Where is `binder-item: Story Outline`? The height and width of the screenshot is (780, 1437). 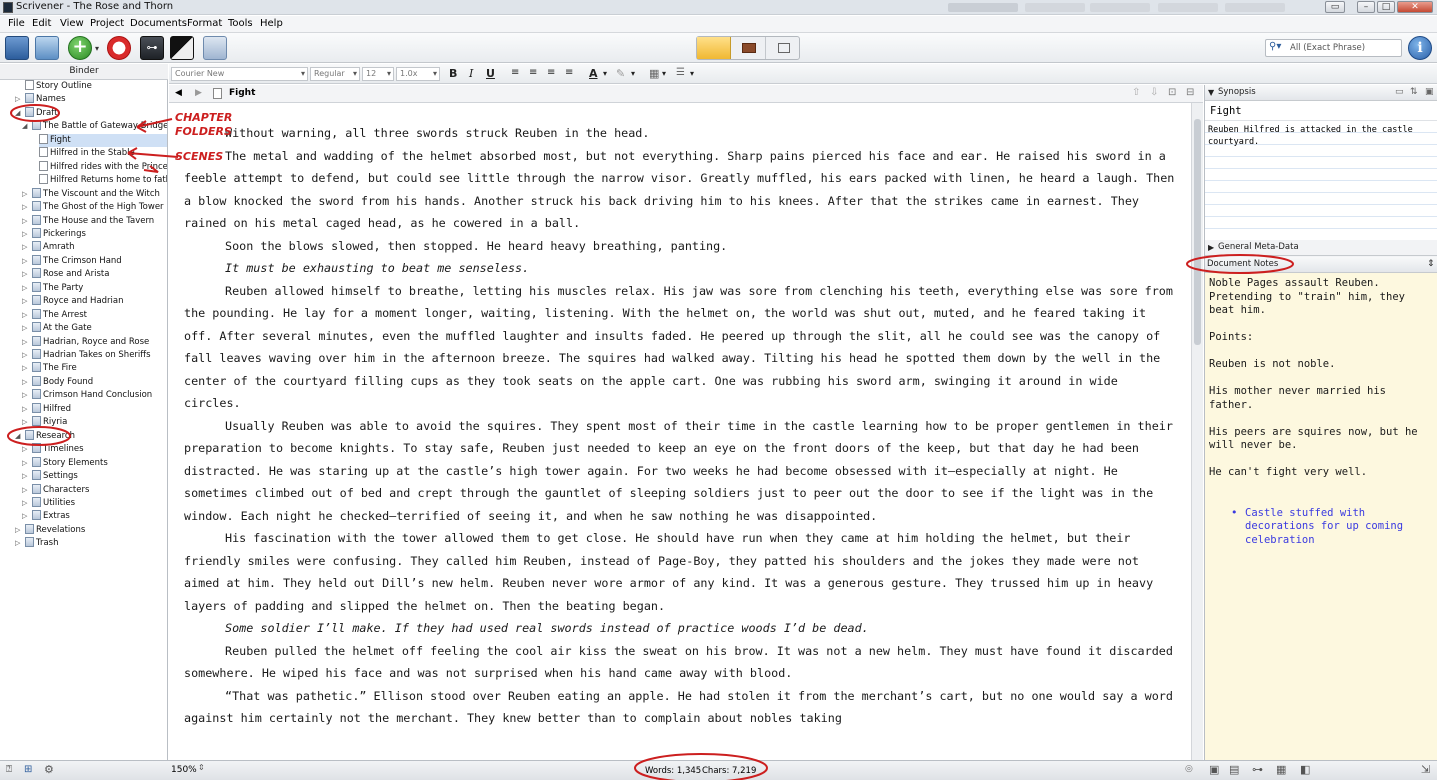 binder-item: Story Outline is located at coordinates (58, 86).